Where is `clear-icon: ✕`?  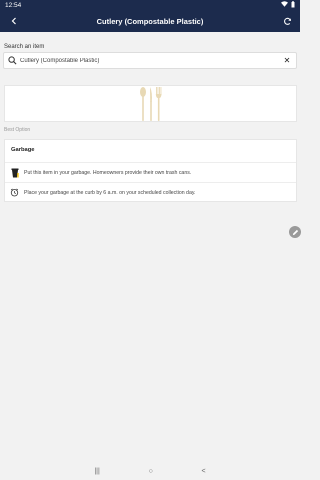 clear-icon: ✕ is located at coordinates (287, 60).